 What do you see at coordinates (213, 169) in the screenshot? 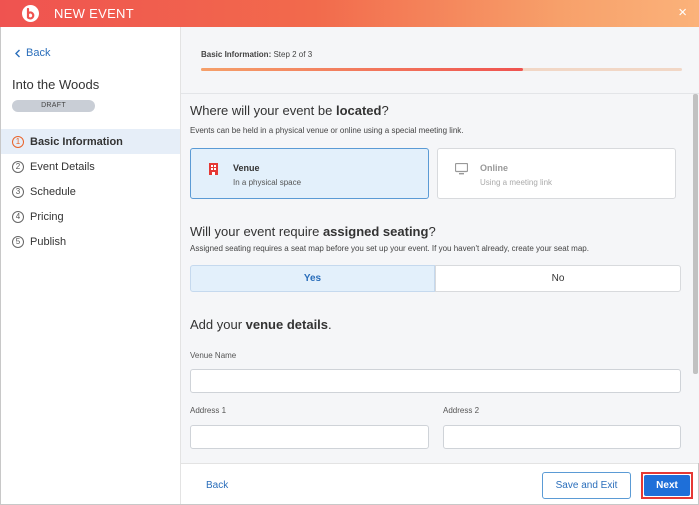
I see `building-icon` at bounding box center [213, 169].